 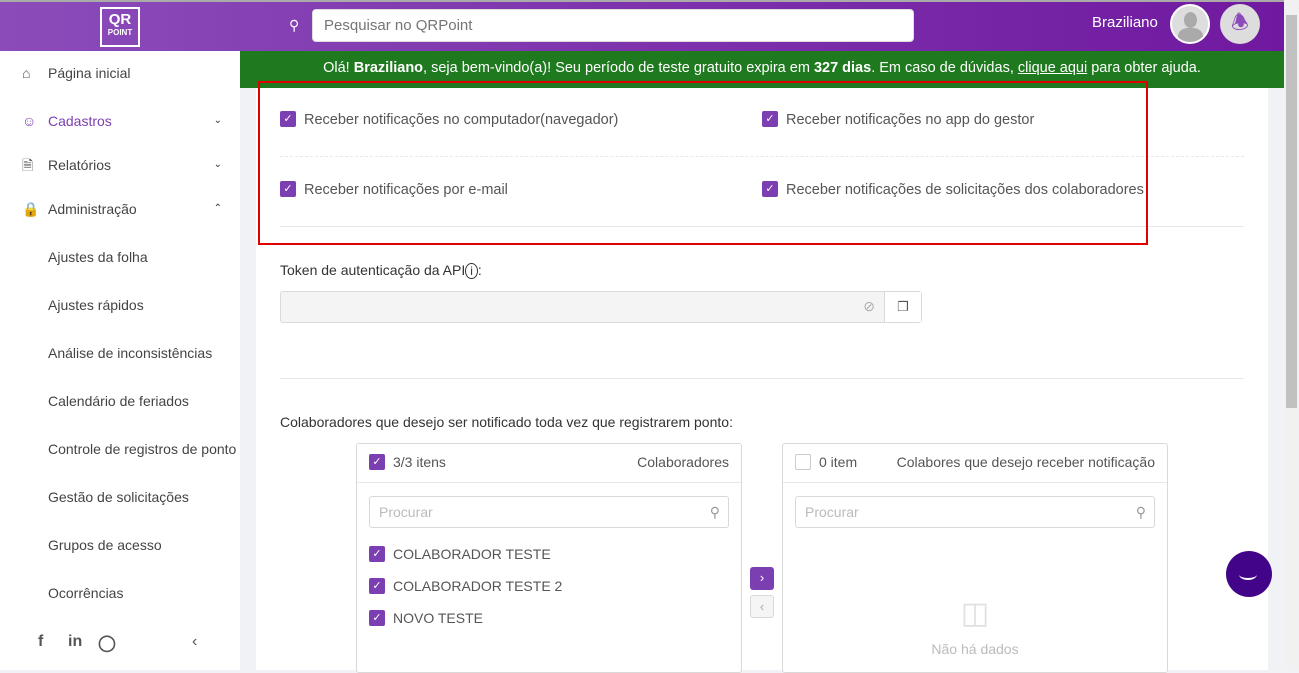 I want to click on page-scrollbar, so click(x=1291, y=335).